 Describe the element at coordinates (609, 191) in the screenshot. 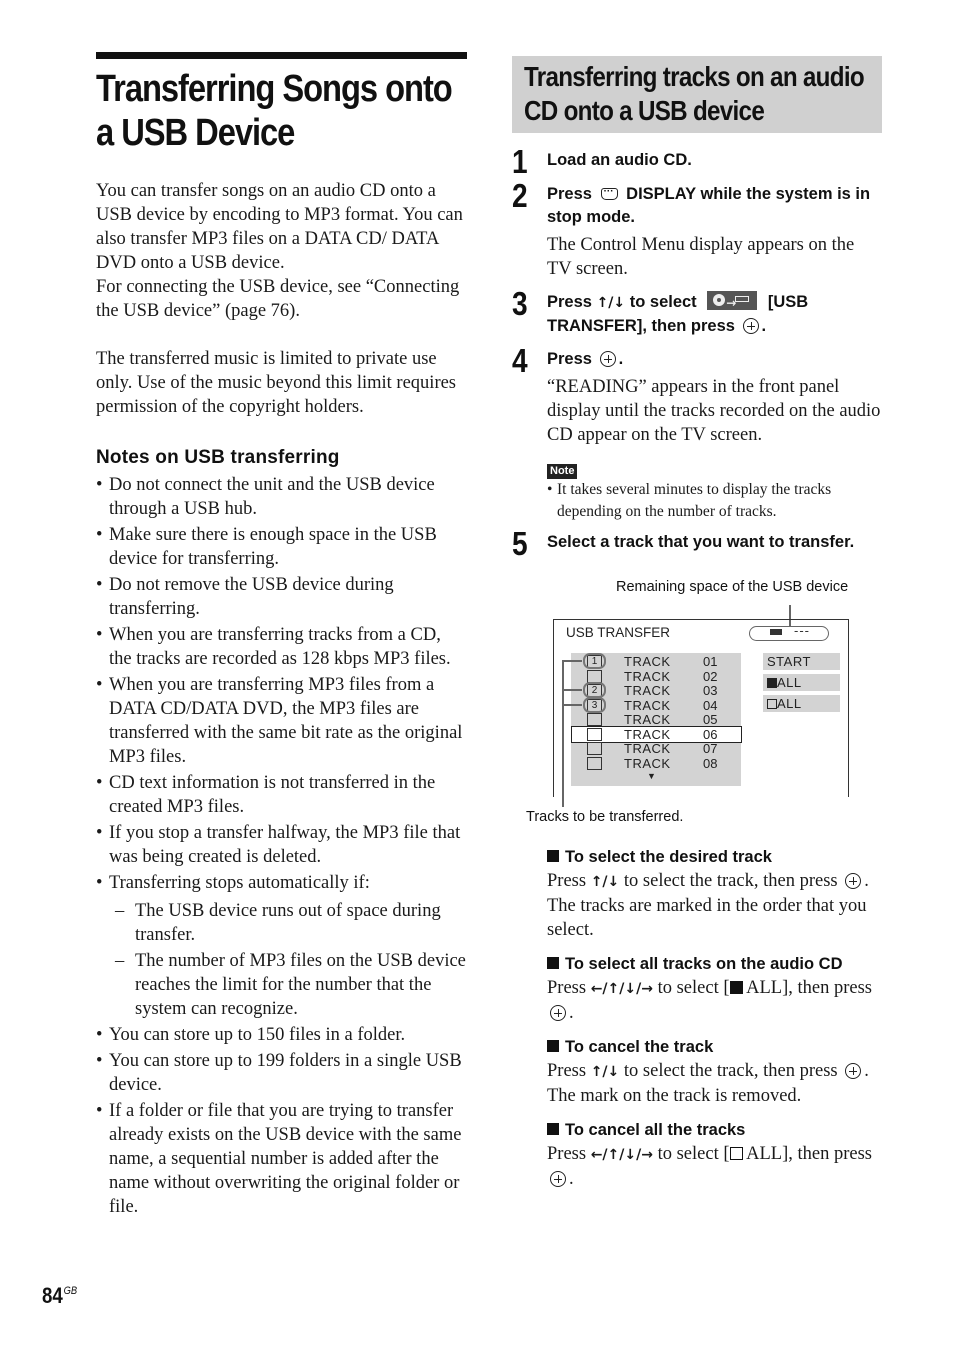

I see `display-button-icon` at that location.